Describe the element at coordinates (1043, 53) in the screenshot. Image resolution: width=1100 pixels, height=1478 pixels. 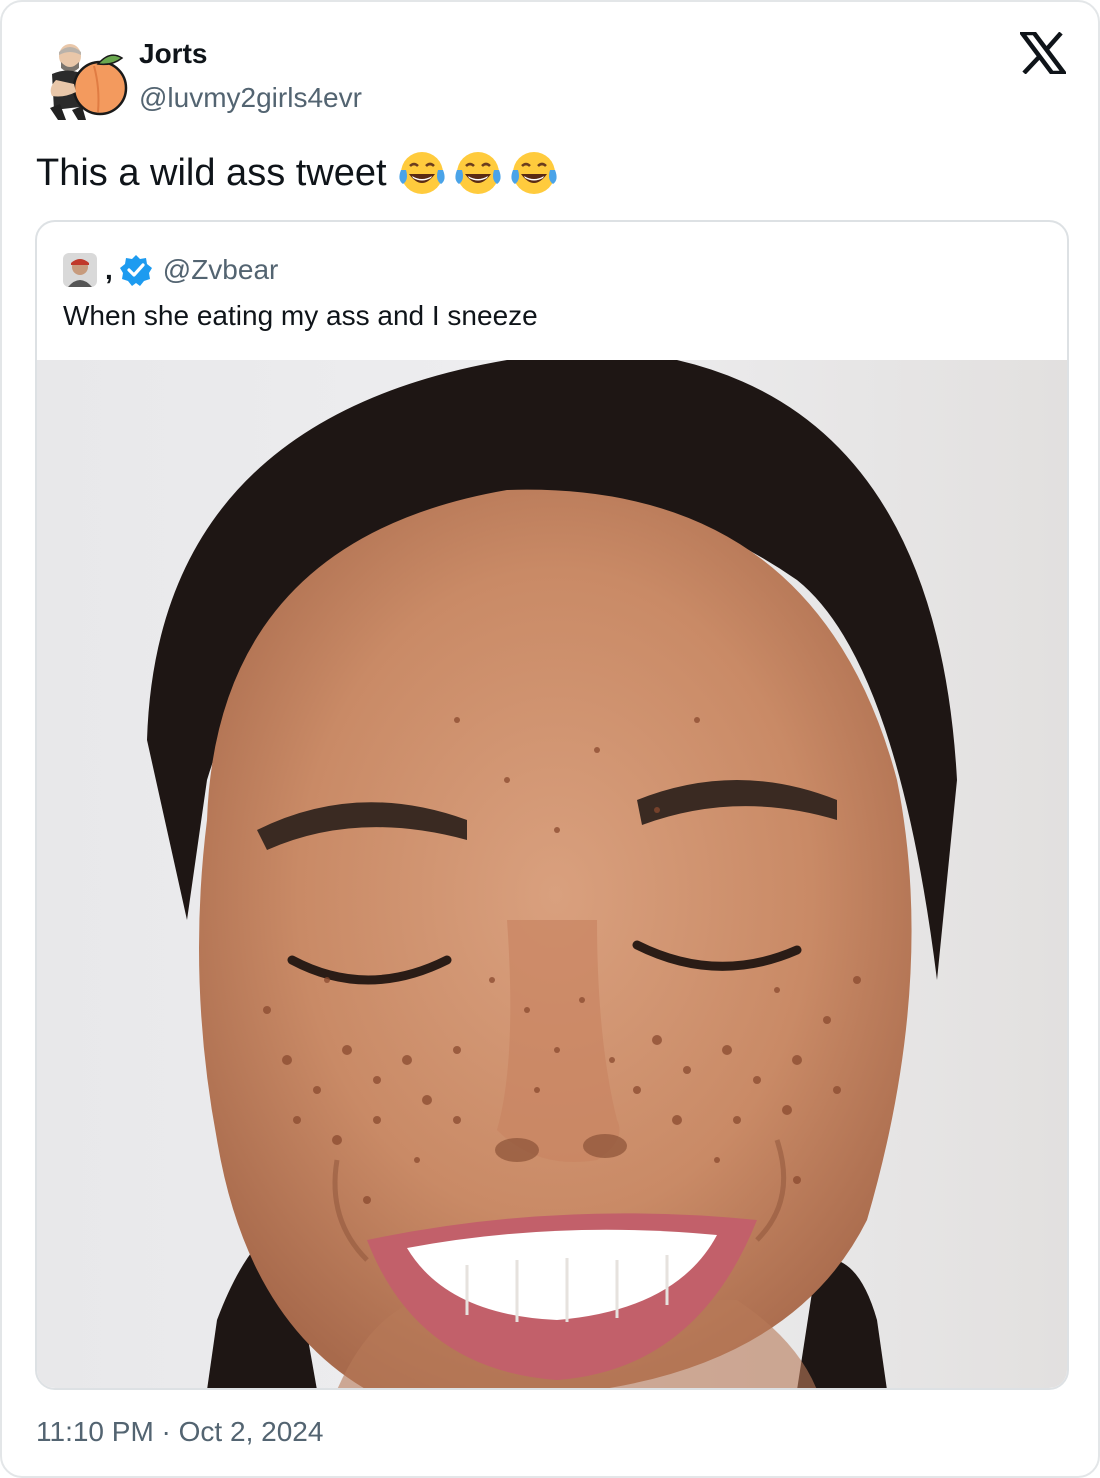
I see `x-logo-icon` at that location.